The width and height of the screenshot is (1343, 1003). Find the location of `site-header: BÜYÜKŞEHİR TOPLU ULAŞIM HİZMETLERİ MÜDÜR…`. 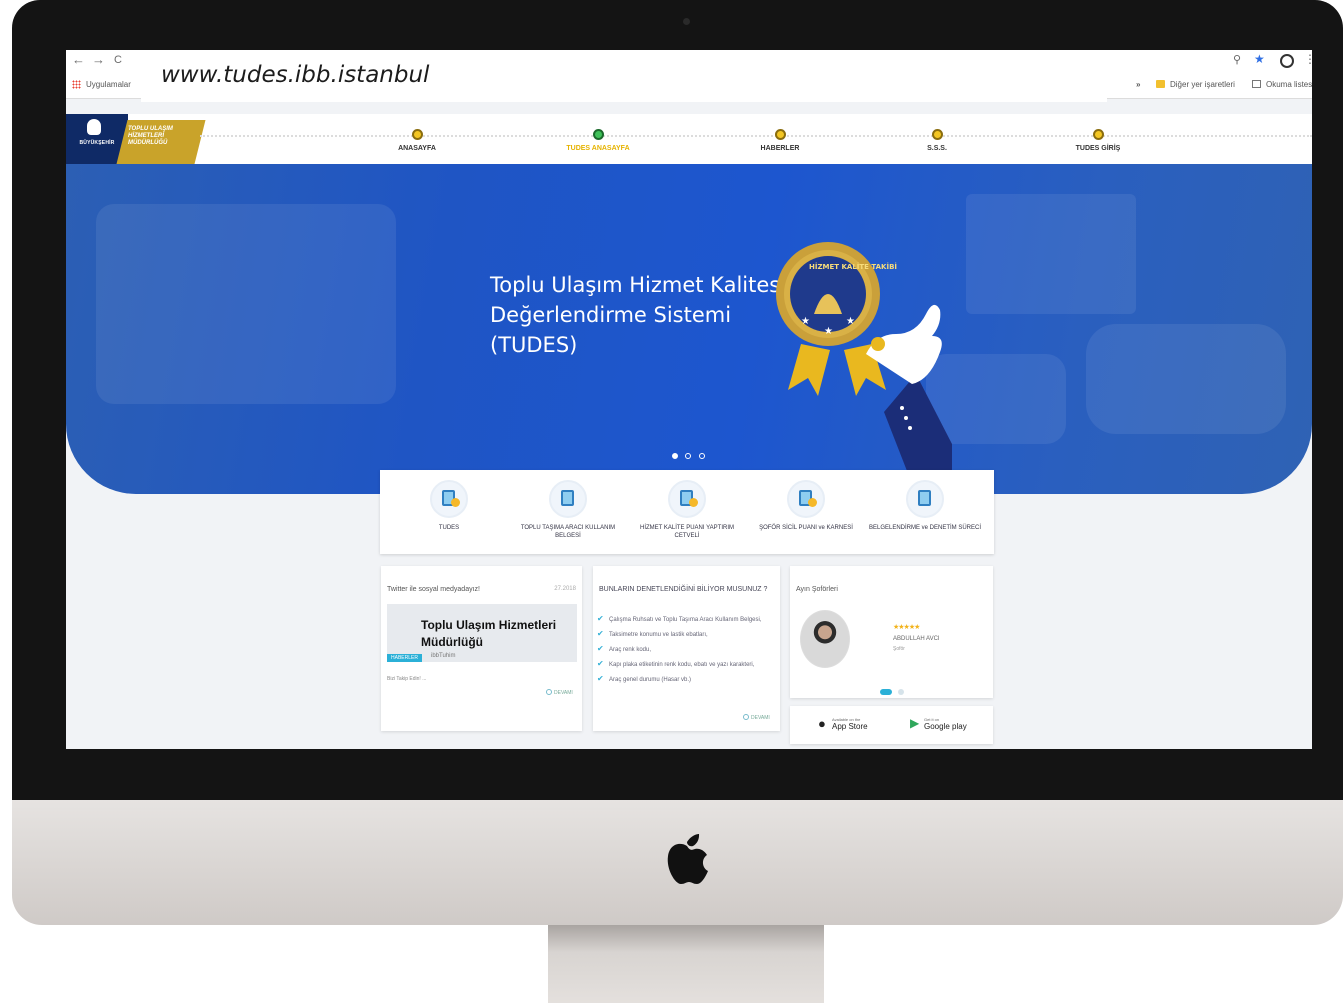

site-header: BÜYÜKŞEHİR TOPLU ULAŞIM HİZMETLERİ MÜDÜR… is located at coordinates (689, 139).